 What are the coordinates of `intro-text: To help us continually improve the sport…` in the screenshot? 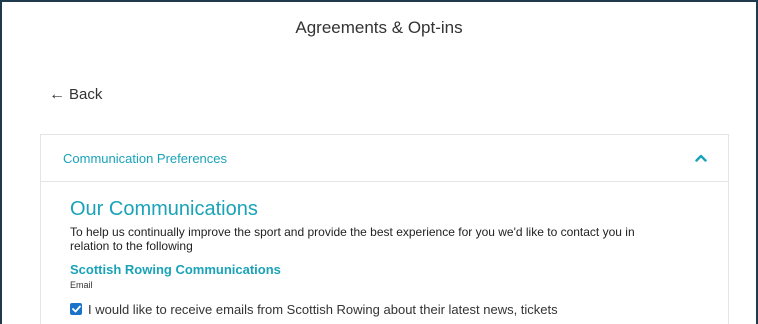 It's located at (352, 239).